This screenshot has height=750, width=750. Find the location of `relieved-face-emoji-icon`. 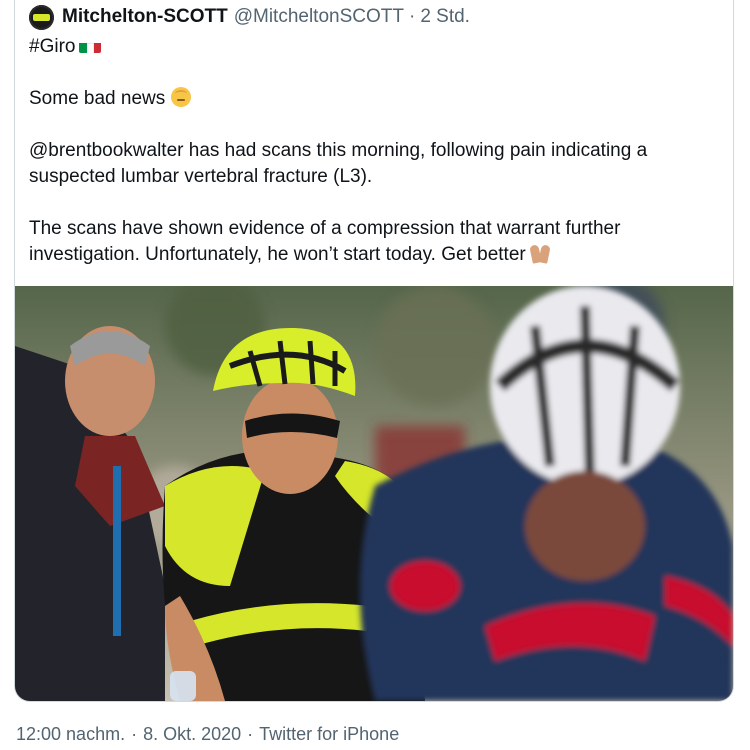

relieved-face-emoji-icon is located at coordinates (181, 97).